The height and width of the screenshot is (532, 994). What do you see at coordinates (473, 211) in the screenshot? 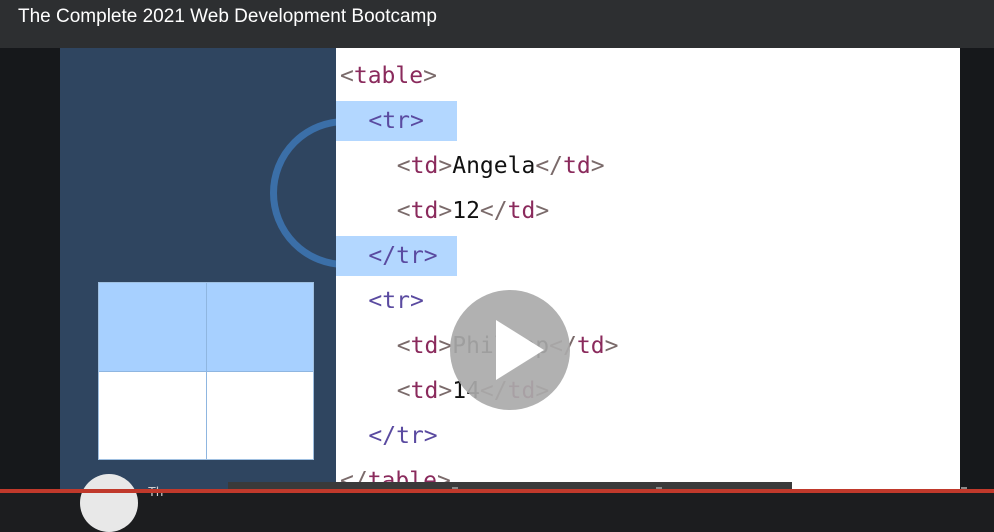
I see `code-line: <td>12</td>` at bounding box center [473, 211].